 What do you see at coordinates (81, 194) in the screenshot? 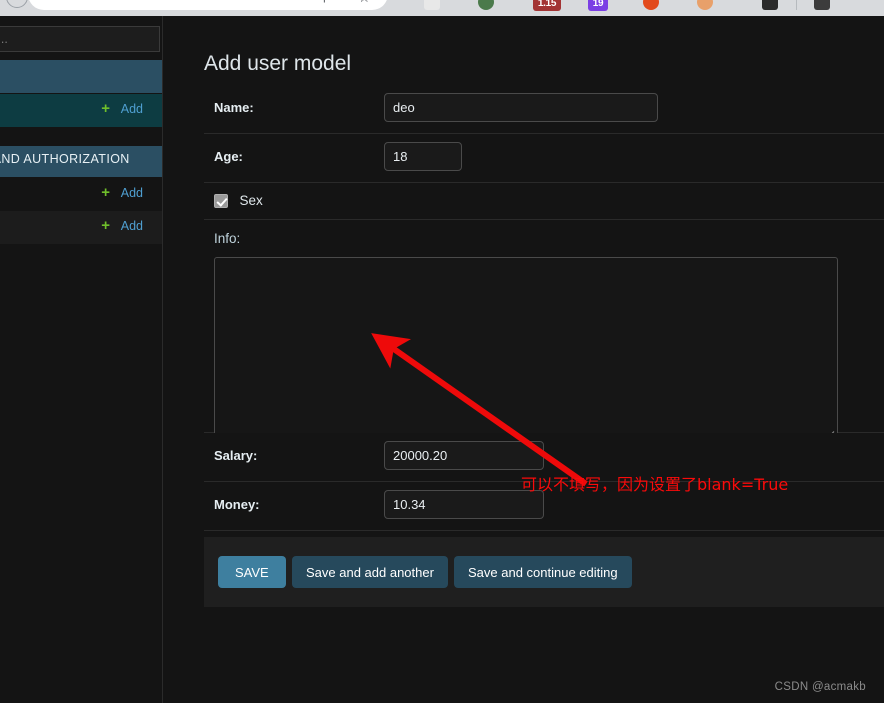
I see `sidebar-add-row-2: + Add` at bounding box center [81, 194].